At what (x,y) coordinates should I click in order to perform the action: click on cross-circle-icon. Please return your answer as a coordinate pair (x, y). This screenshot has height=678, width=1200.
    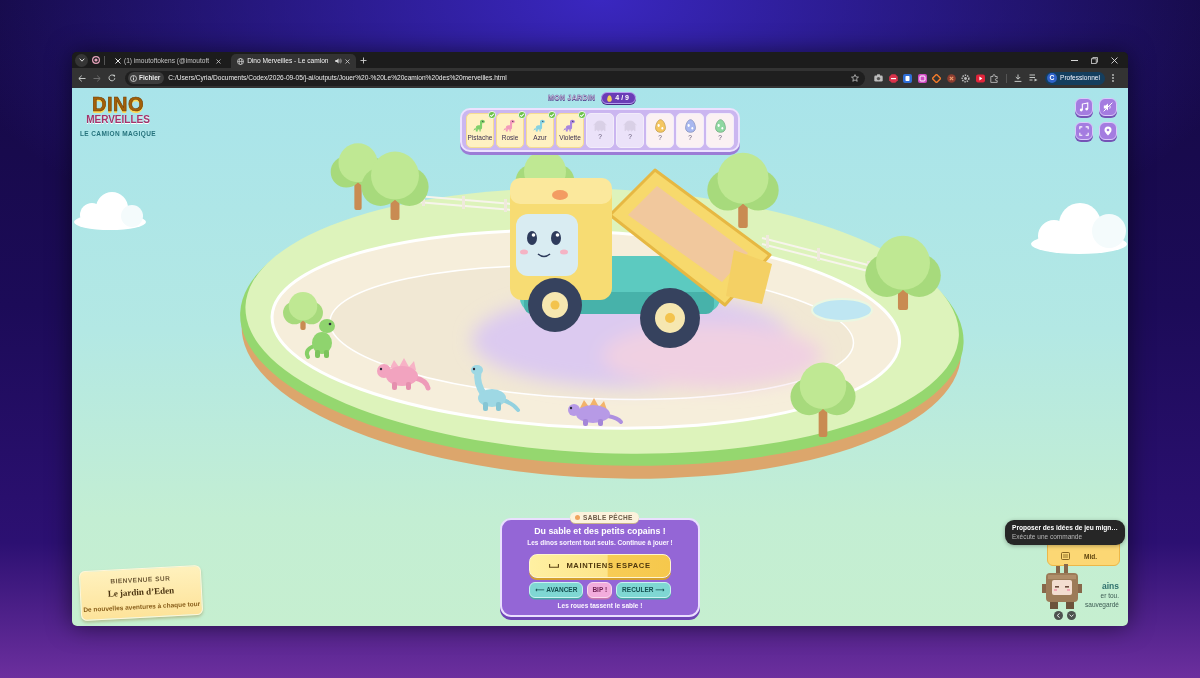
    Looking at the image, I should click on (951, 78).